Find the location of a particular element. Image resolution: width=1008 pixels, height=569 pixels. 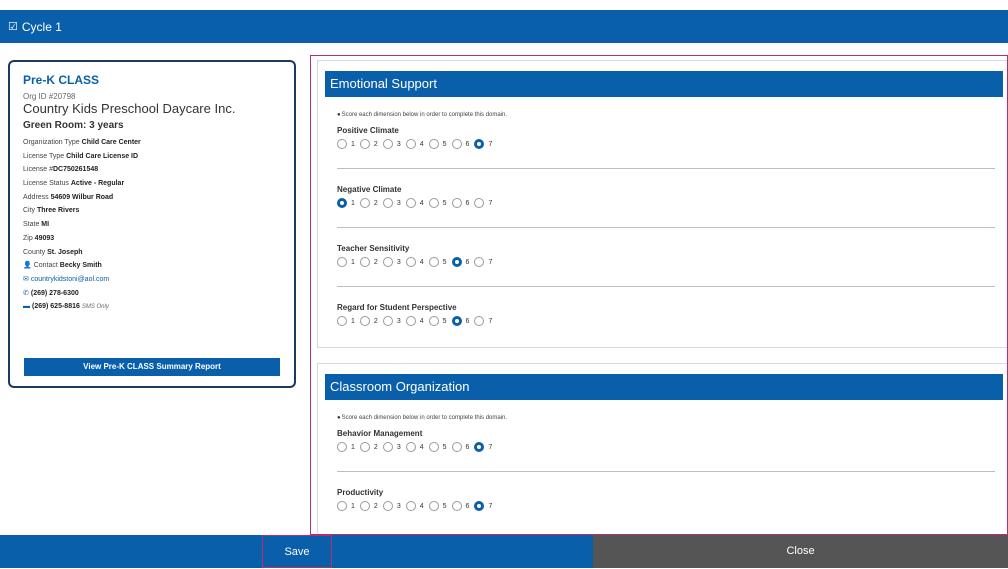

email-link: countrykidstoni@aol.com is located at coordinates (70, 279).